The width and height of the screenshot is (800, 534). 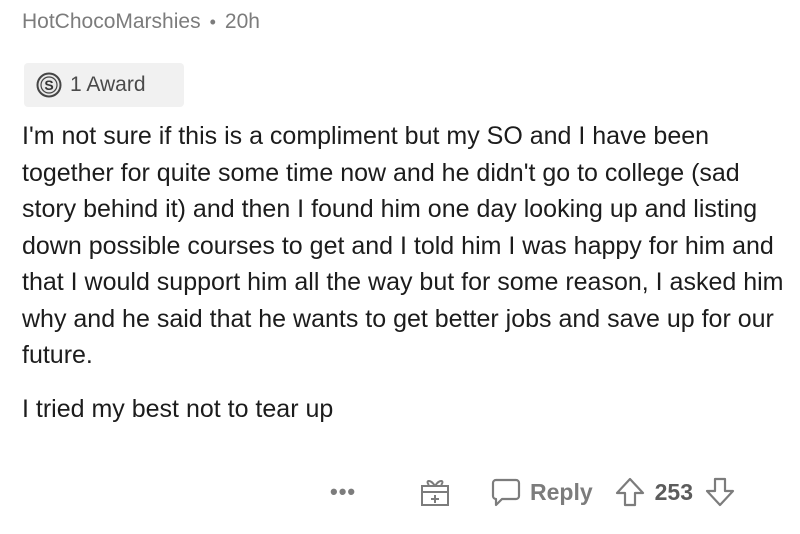 I want to click on comment-age: 20h, so click(x=242, y=21).